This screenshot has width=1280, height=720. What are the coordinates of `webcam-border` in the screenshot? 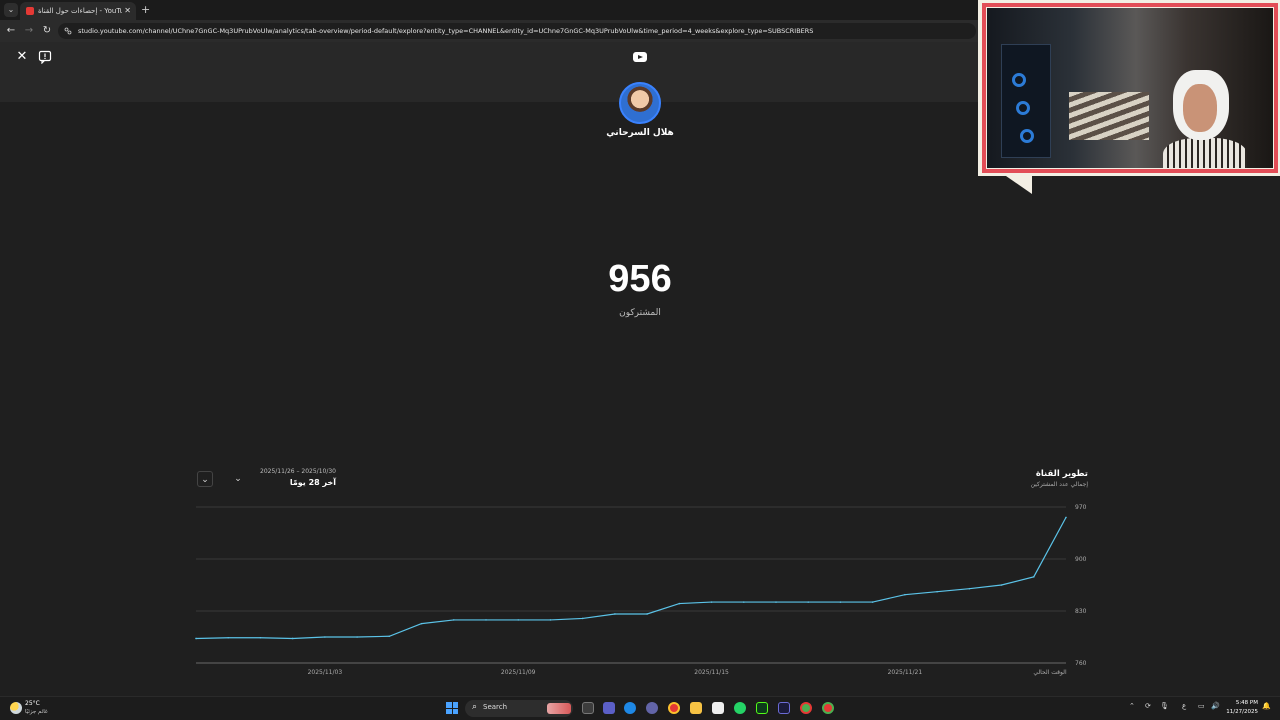 It's located at (1130, 88).